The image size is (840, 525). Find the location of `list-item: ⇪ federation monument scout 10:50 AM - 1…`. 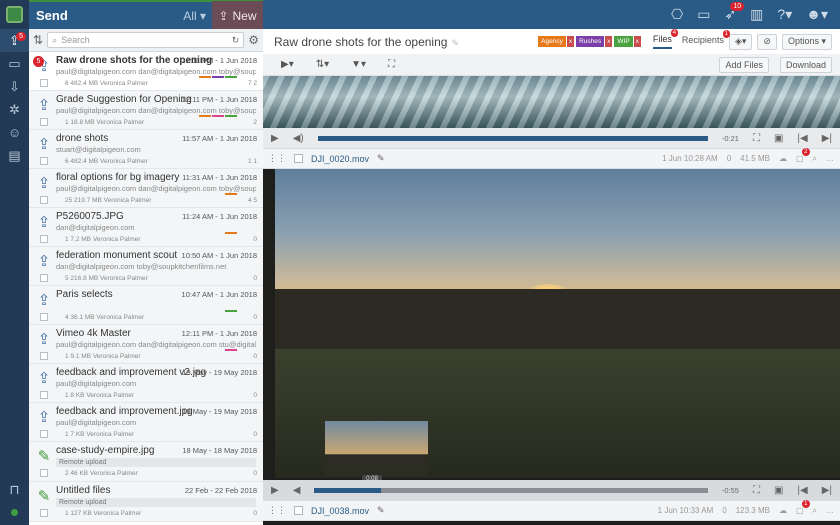

list-item: ⇪ federation monument scout 10:50 AM - 1… is located at coordinates (146, 266).